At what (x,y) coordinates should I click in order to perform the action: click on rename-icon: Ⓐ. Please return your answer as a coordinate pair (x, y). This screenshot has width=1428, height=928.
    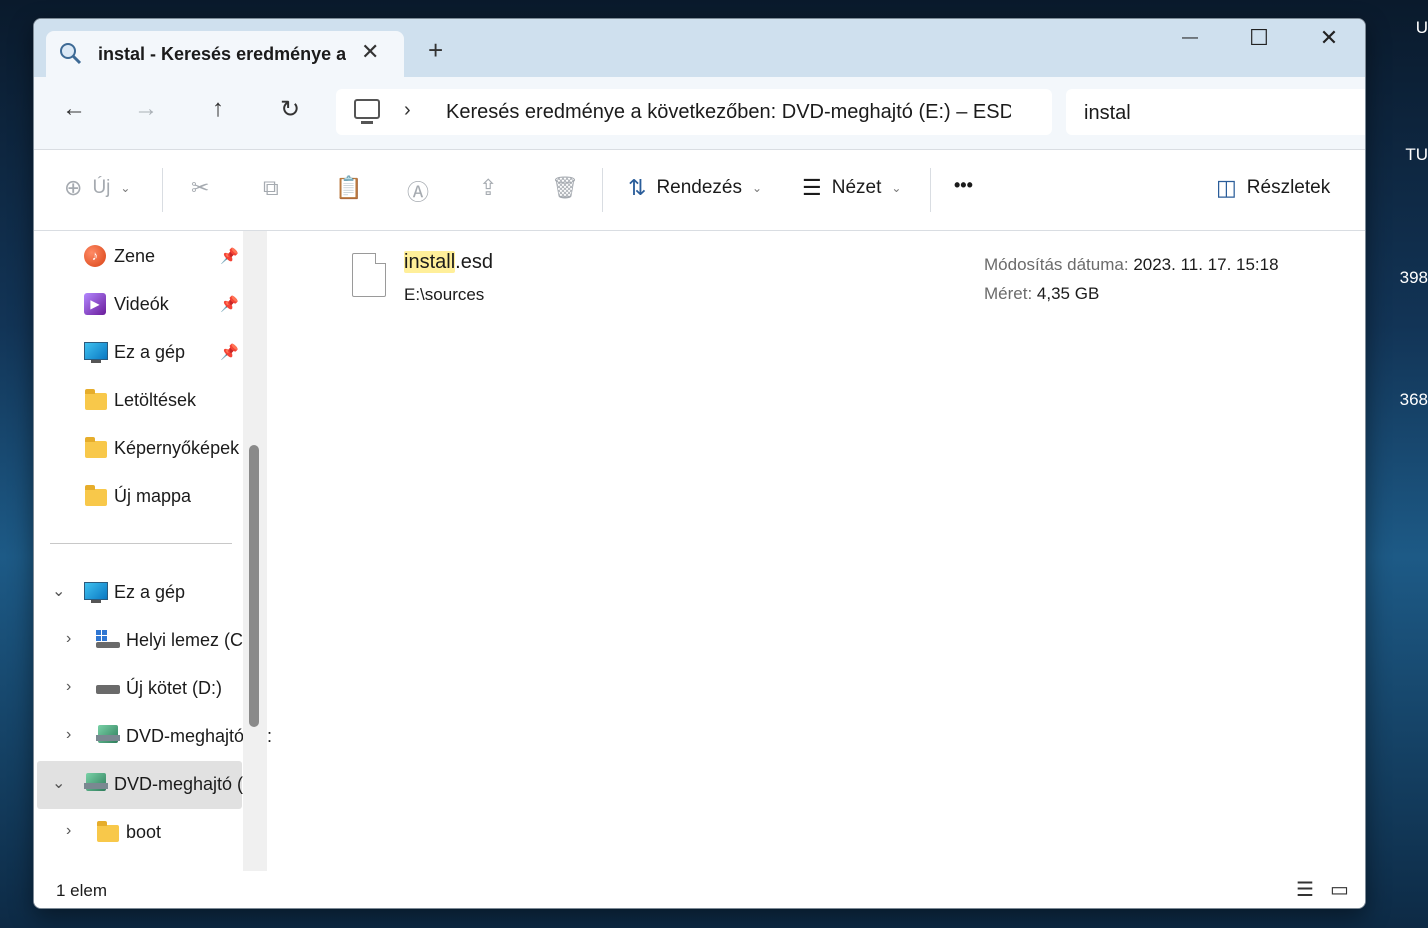
    Looking at the image, I should click on (418, 192).